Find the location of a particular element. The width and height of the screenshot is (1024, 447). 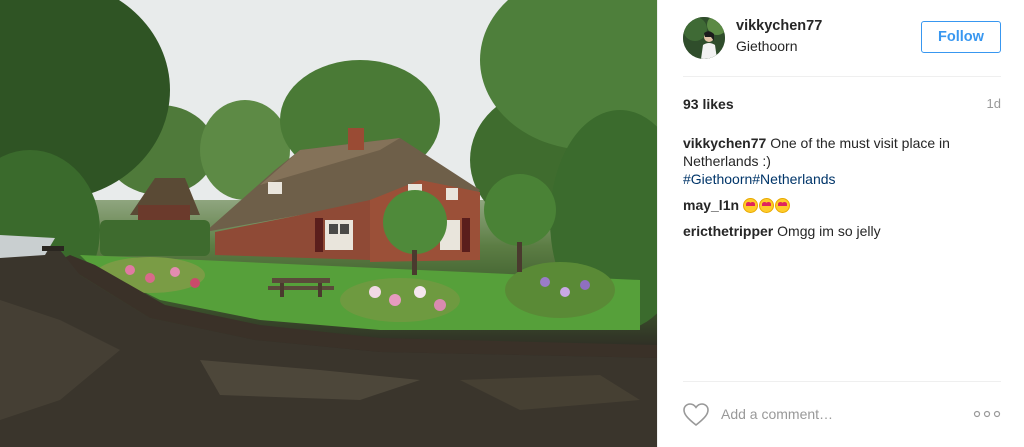

avatar is located at coordinates (704, 38).